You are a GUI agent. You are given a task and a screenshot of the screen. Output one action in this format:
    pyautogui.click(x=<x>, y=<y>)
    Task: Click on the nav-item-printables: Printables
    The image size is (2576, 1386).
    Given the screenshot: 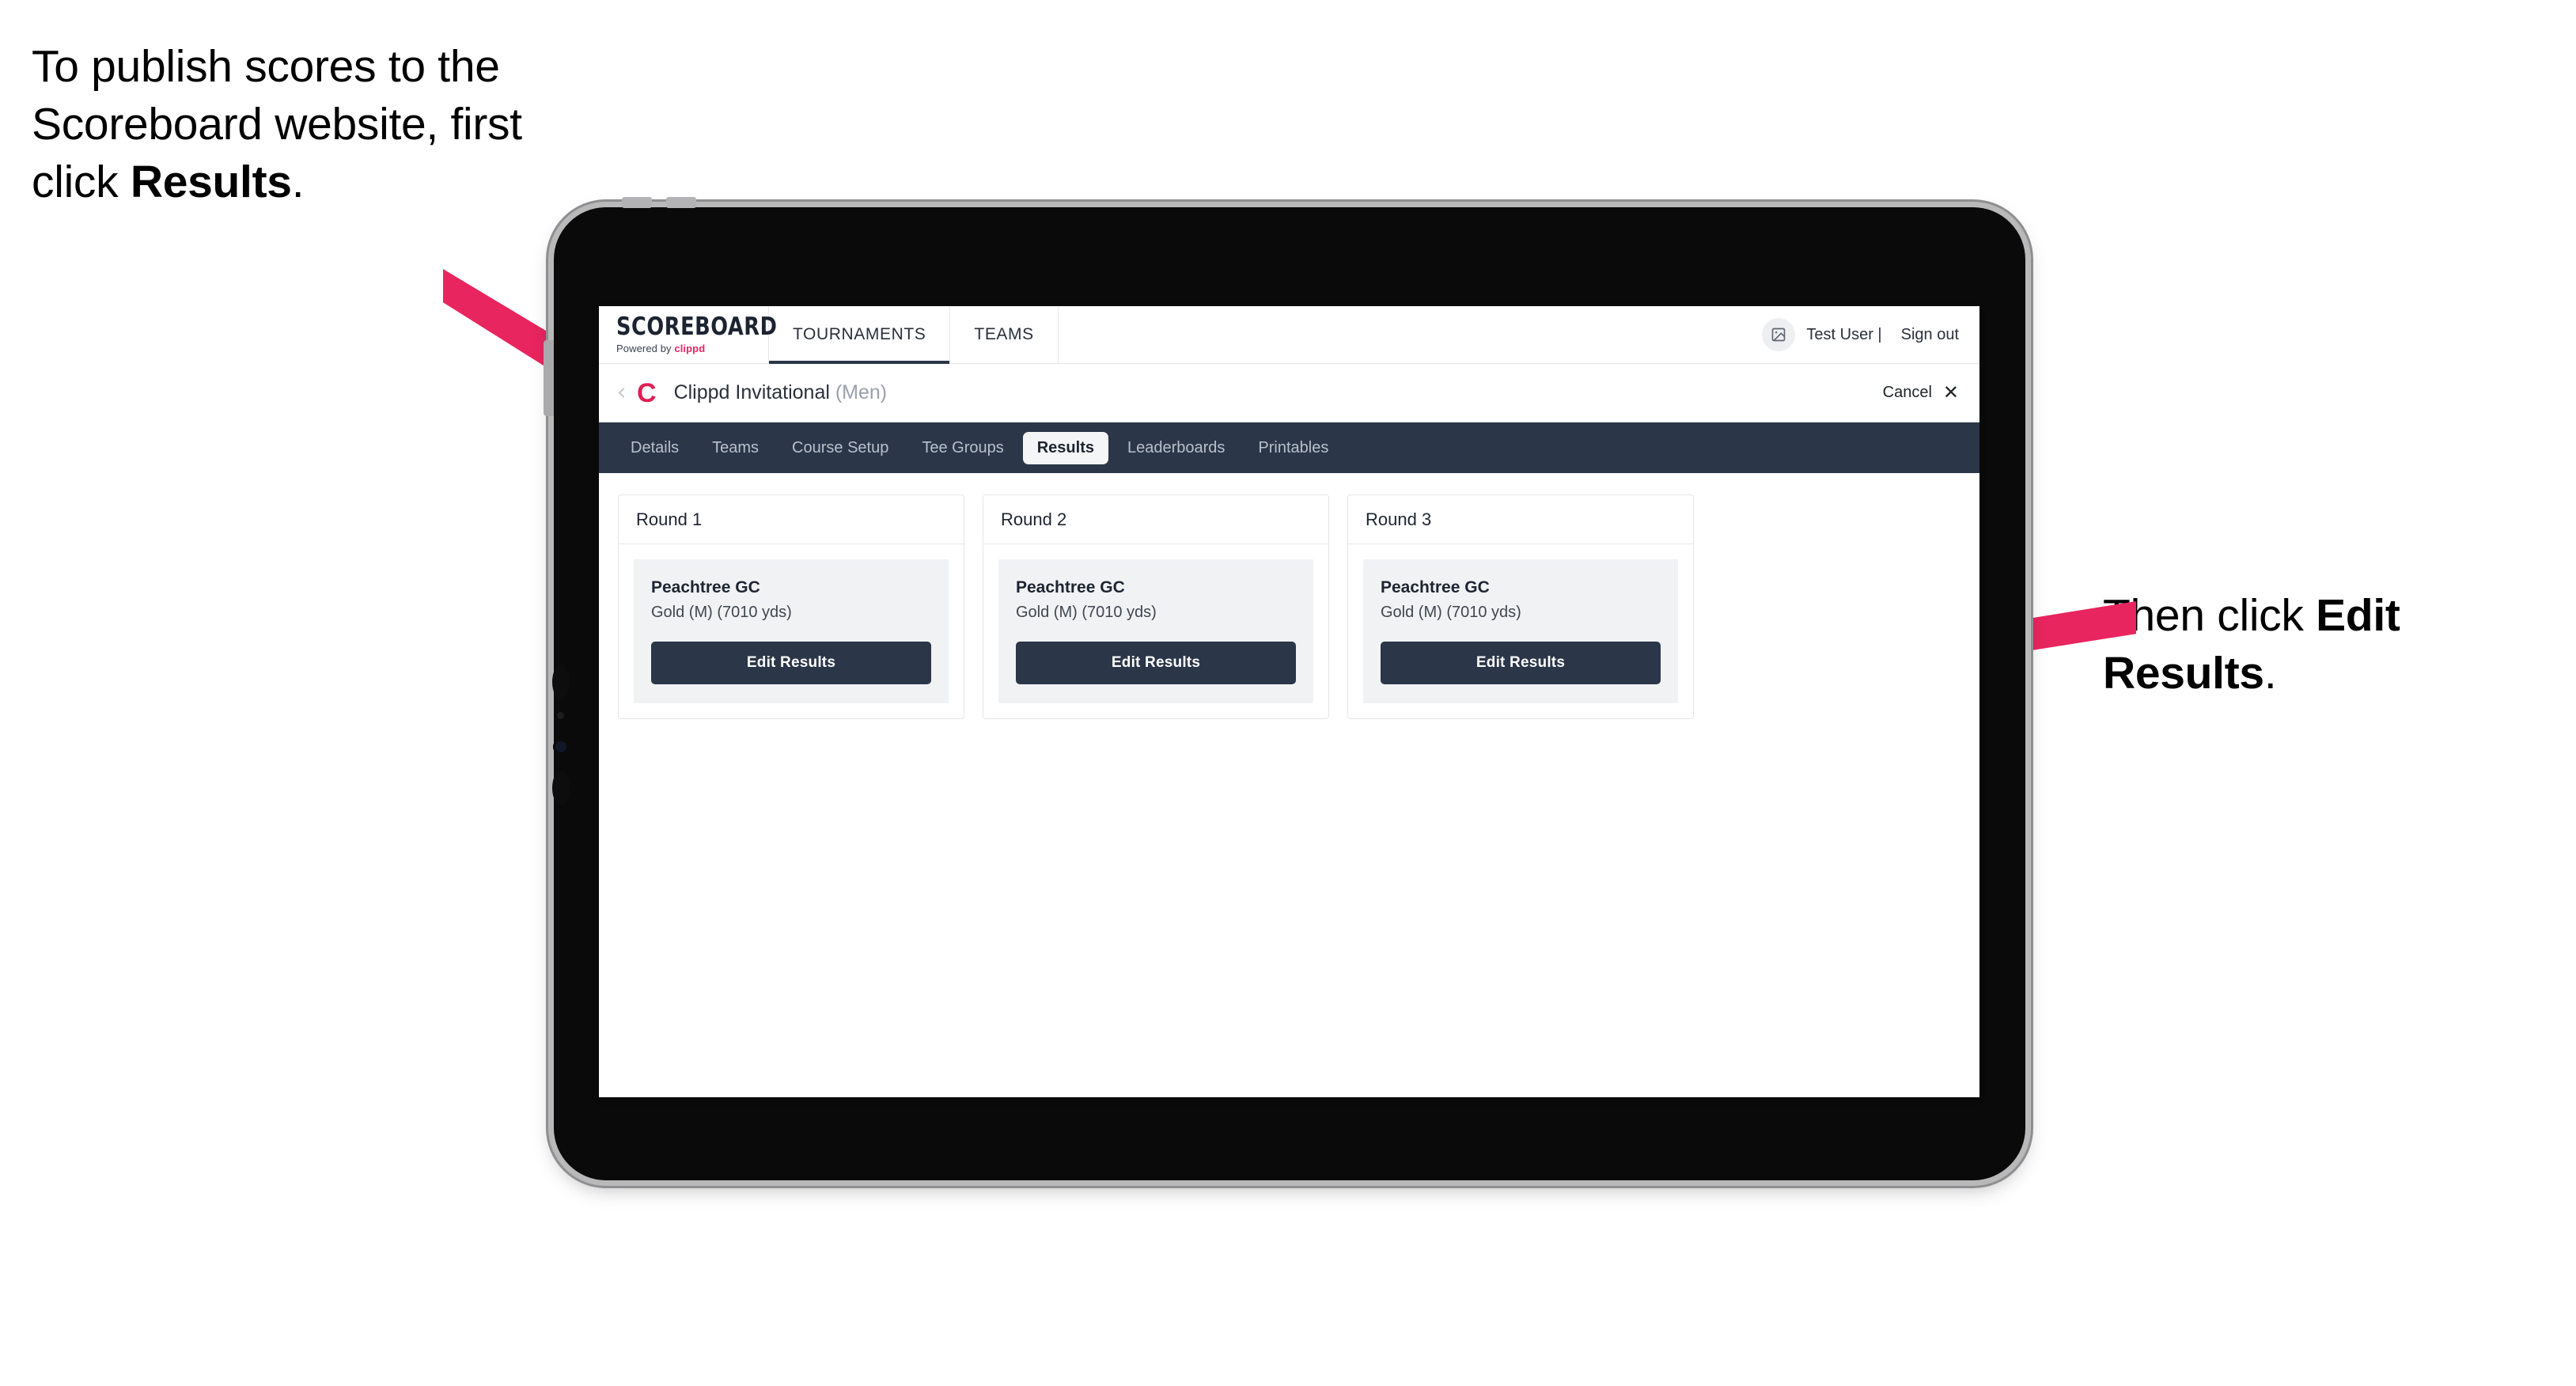 What is the action you would take?
    pyautogui.click(x=1293, y=448)
    